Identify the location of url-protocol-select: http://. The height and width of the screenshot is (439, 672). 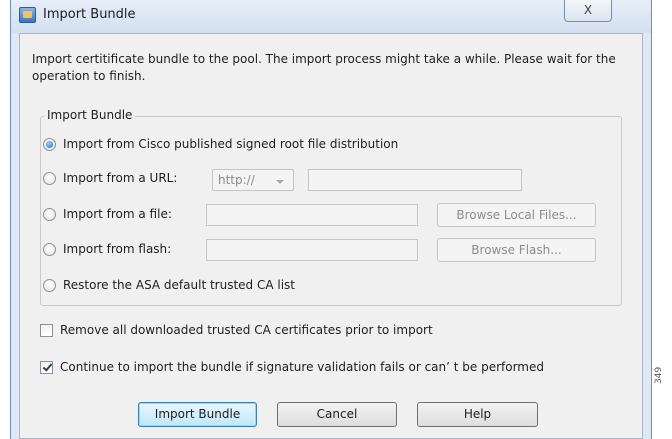
(253, 180).